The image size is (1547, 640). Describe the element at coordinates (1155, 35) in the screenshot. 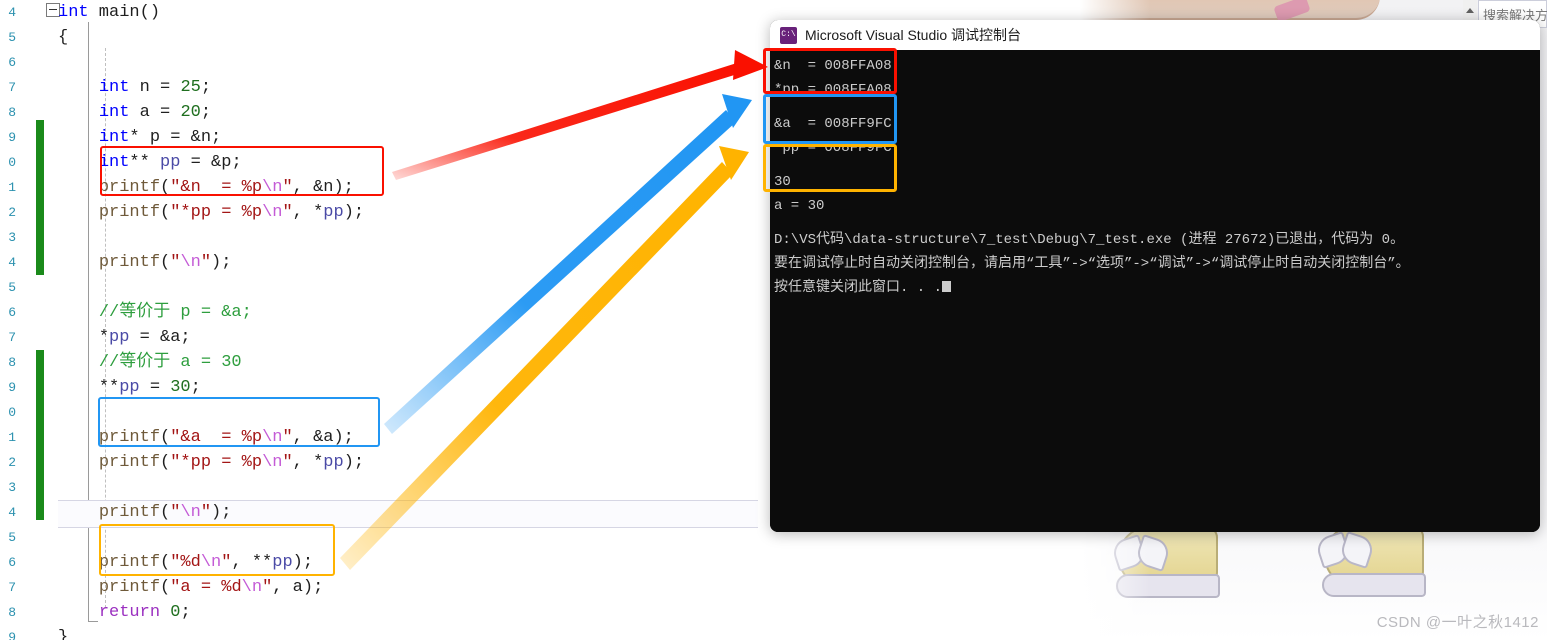

I see `console-title-bar: C:\ Microsoft Visual Studio 调试控制台` at that location.